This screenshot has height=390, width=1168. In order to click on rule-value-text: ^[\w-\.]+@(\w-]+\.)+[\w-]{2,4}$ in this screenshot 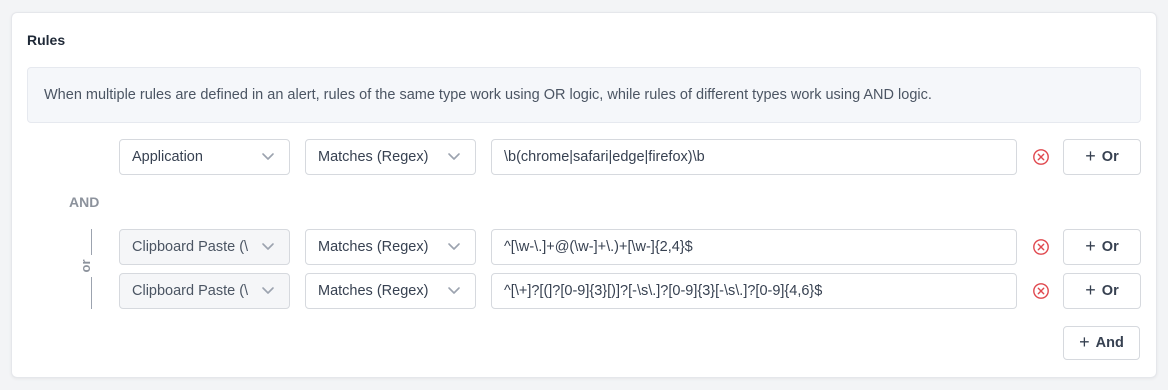, I will do `click(598, 247)`.